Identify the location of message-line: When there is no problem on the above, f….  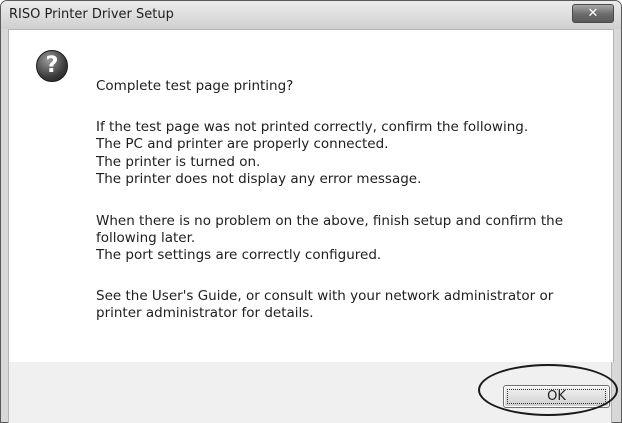
(330, 221).